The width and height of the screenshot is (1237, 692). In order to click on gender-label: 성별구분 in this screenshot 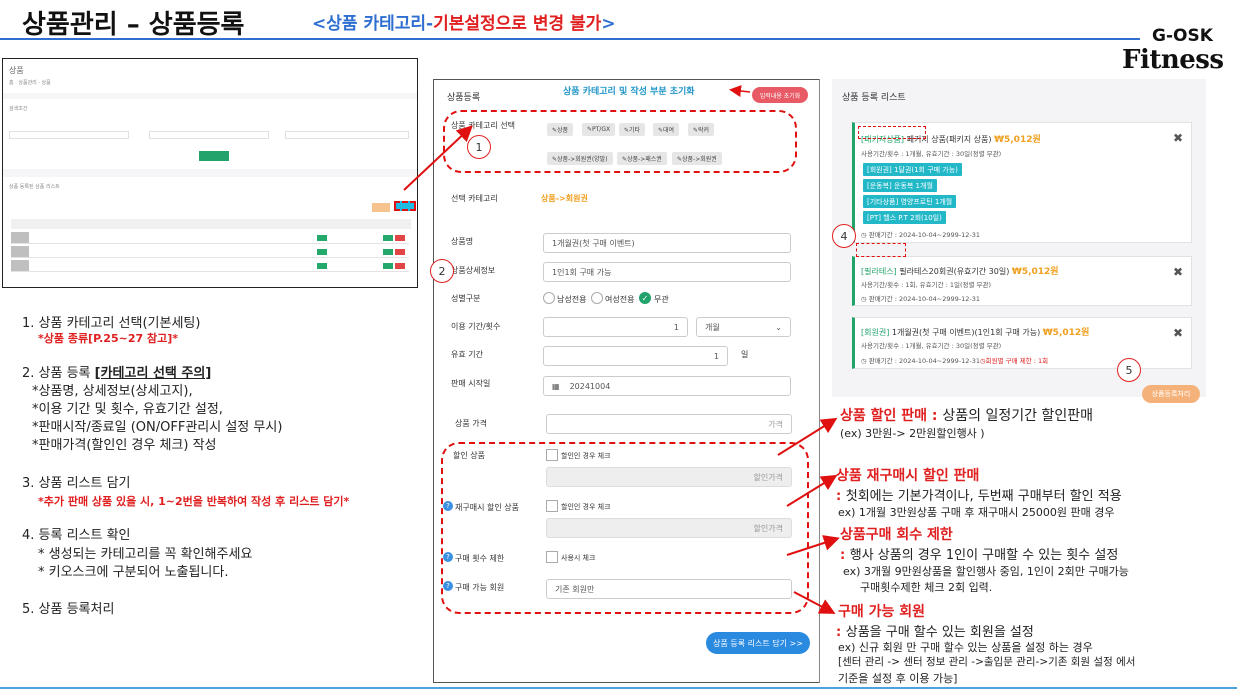, I will do `click(466, 298)`.